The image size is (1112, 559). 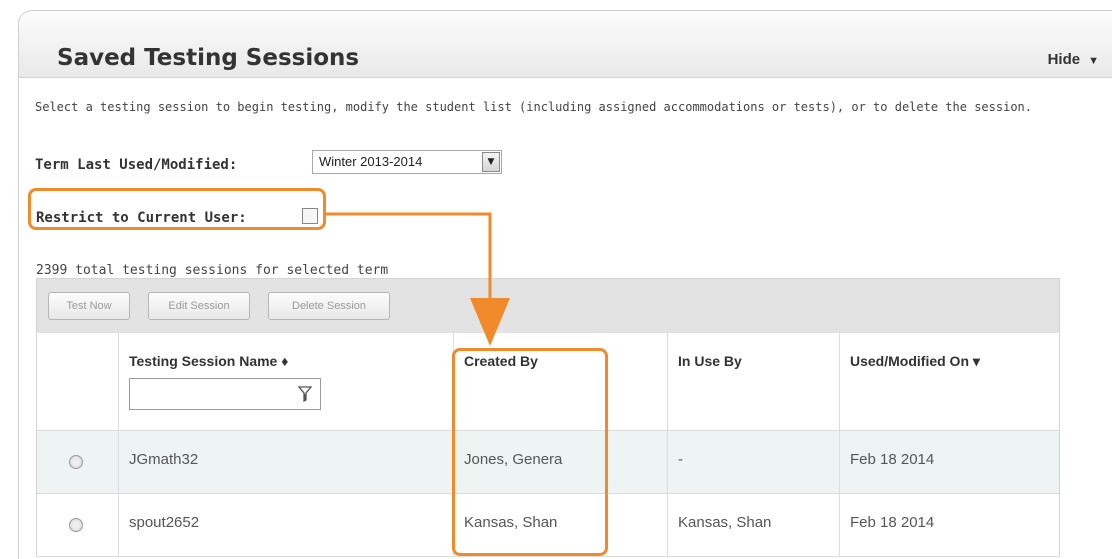 What do you see at coordinates (409, 256) in the screenshot?
I see `callout-arrow-line` at bounding box center [409, 256].